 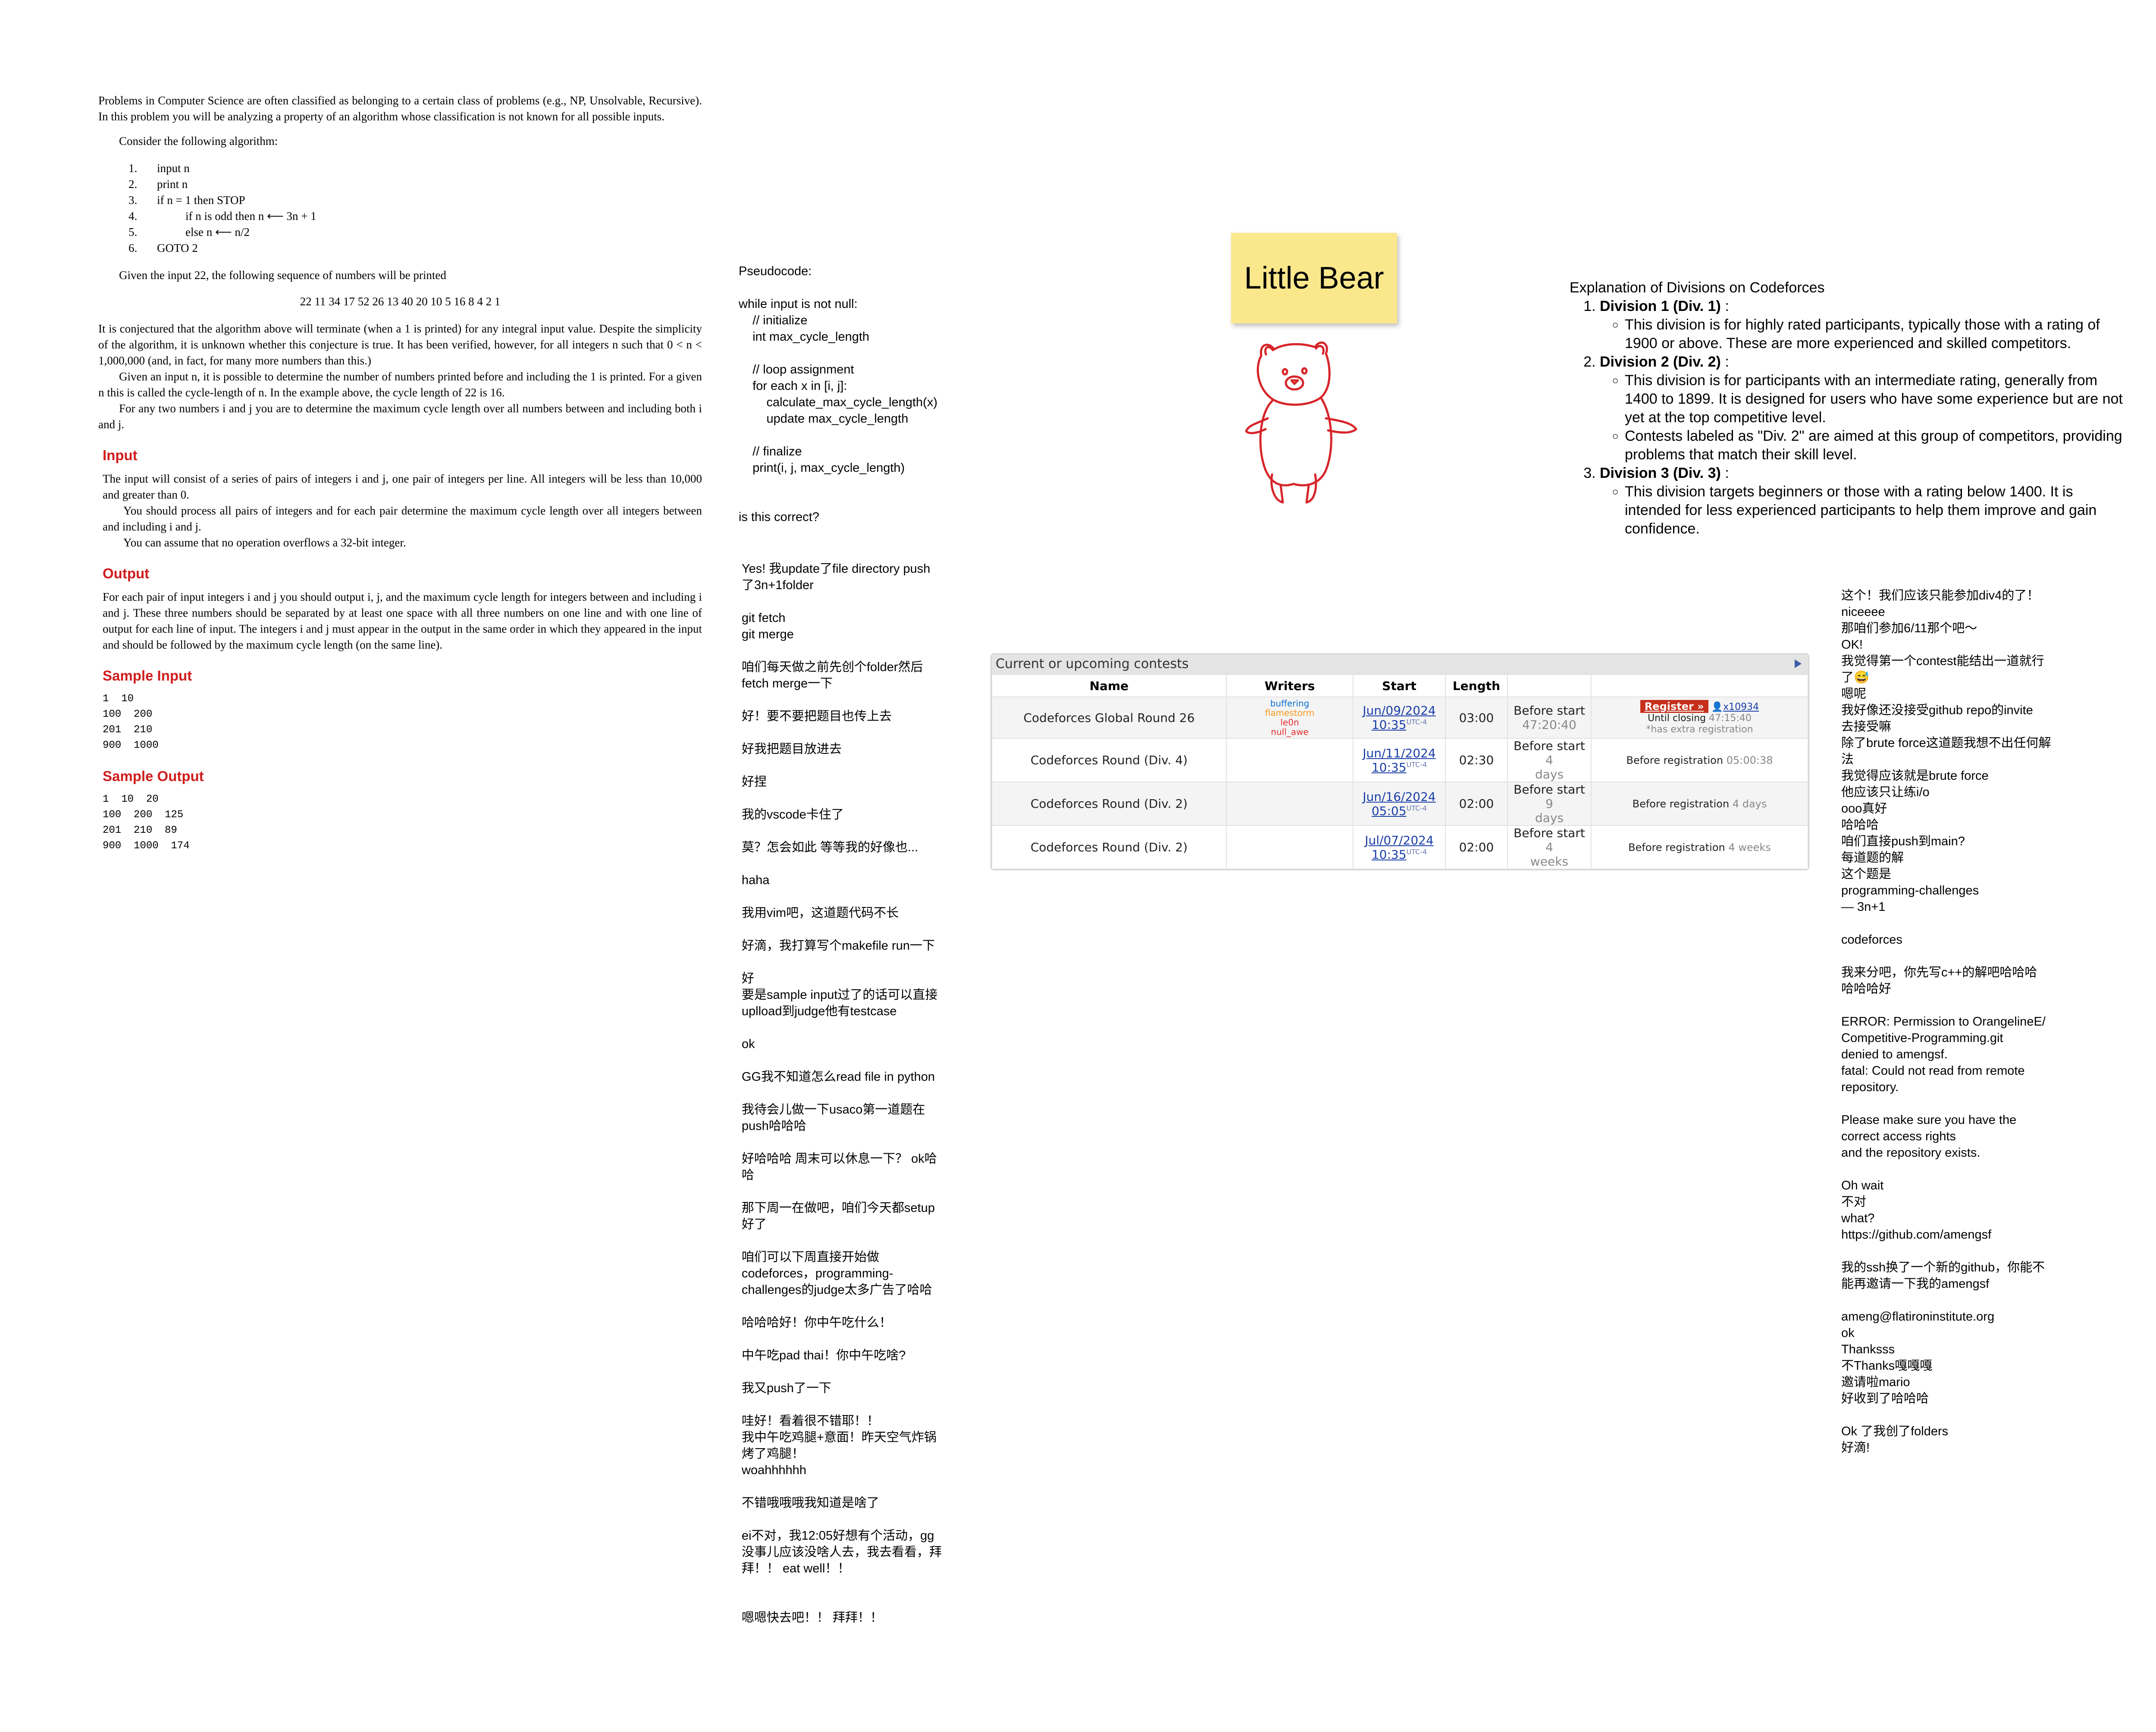 I want to click on col-start: Start, so click(x=1399, y=685).